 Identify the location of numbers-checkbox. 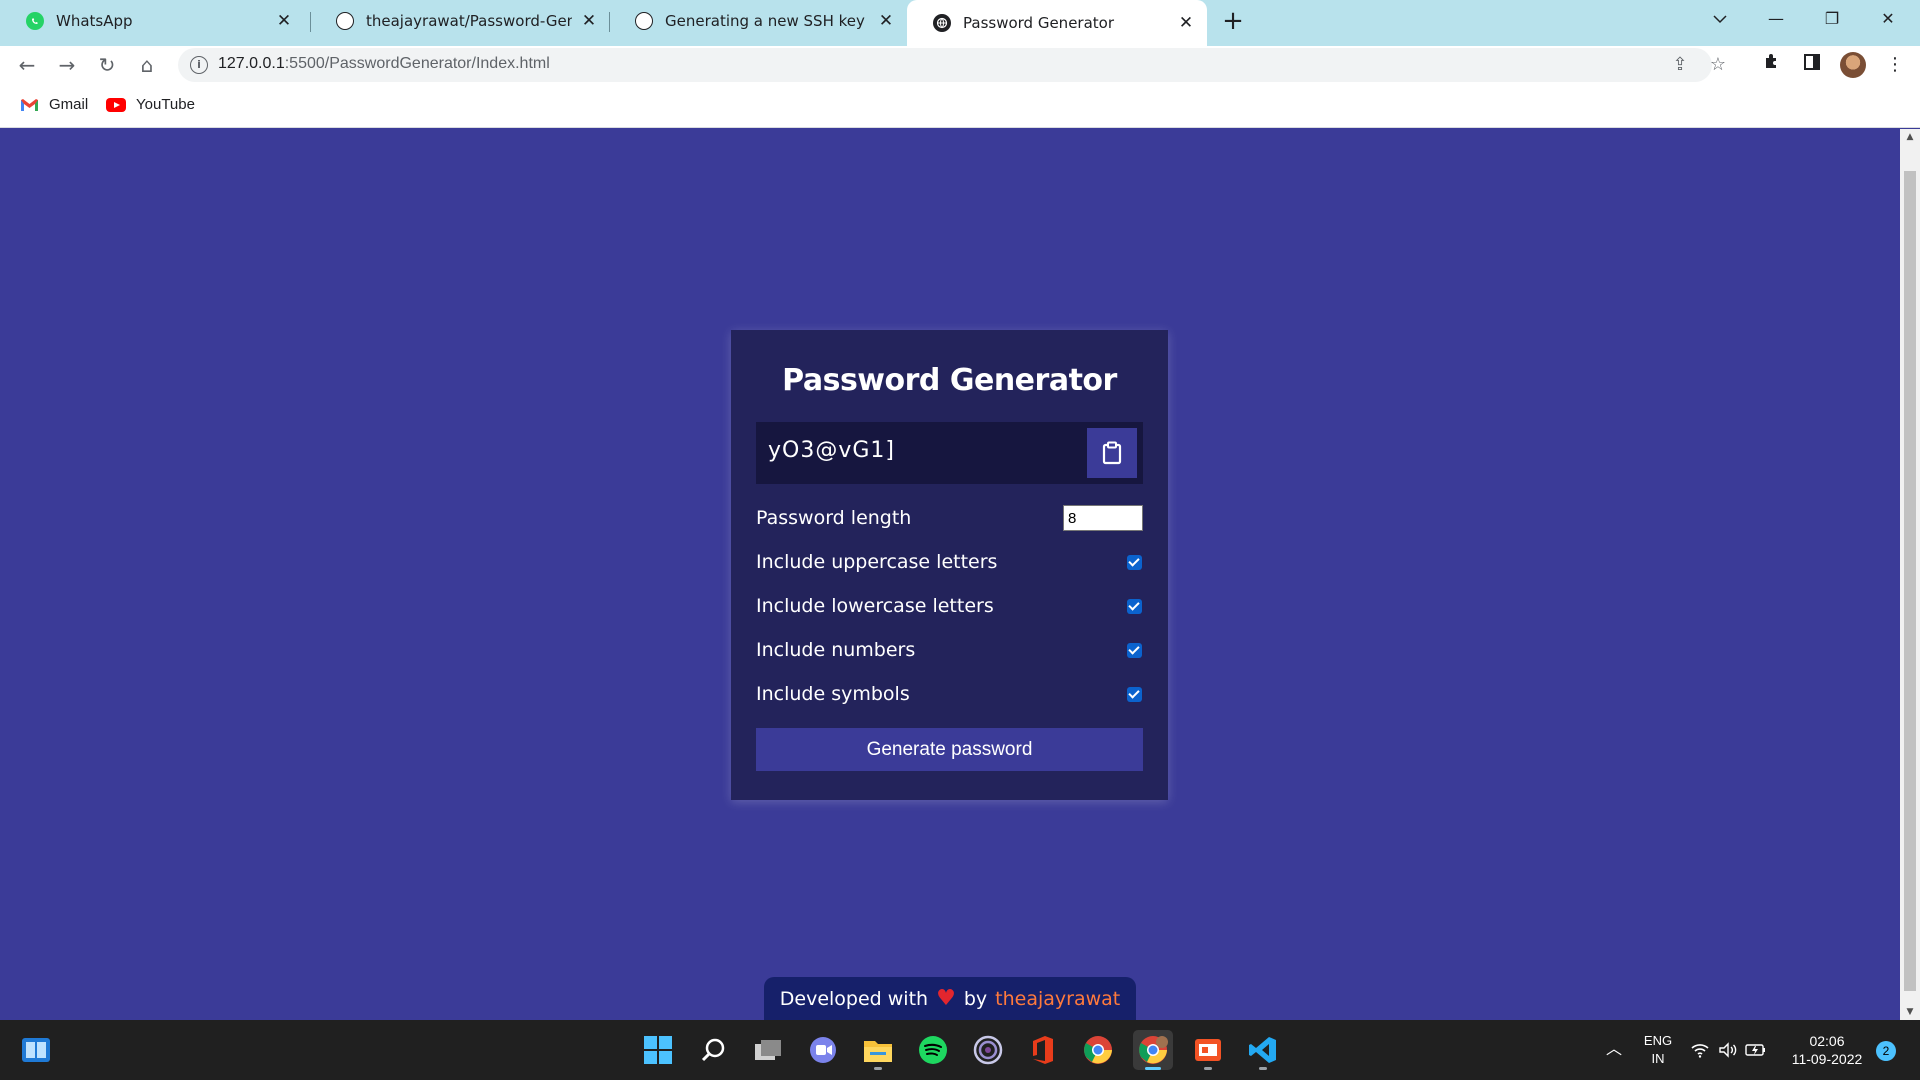
(1134, 650).